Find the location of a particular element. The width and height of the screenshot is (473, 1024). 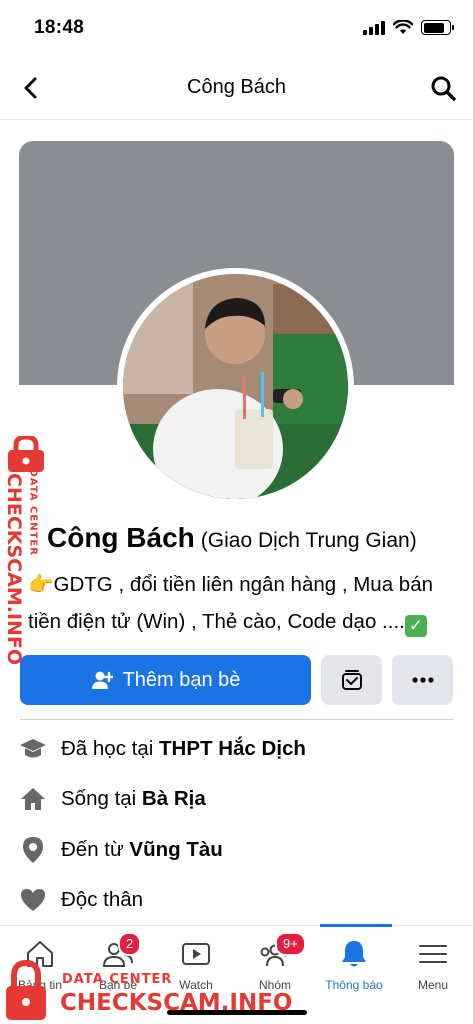

nav-header: Công Bách is located at coordinates (236, 90).